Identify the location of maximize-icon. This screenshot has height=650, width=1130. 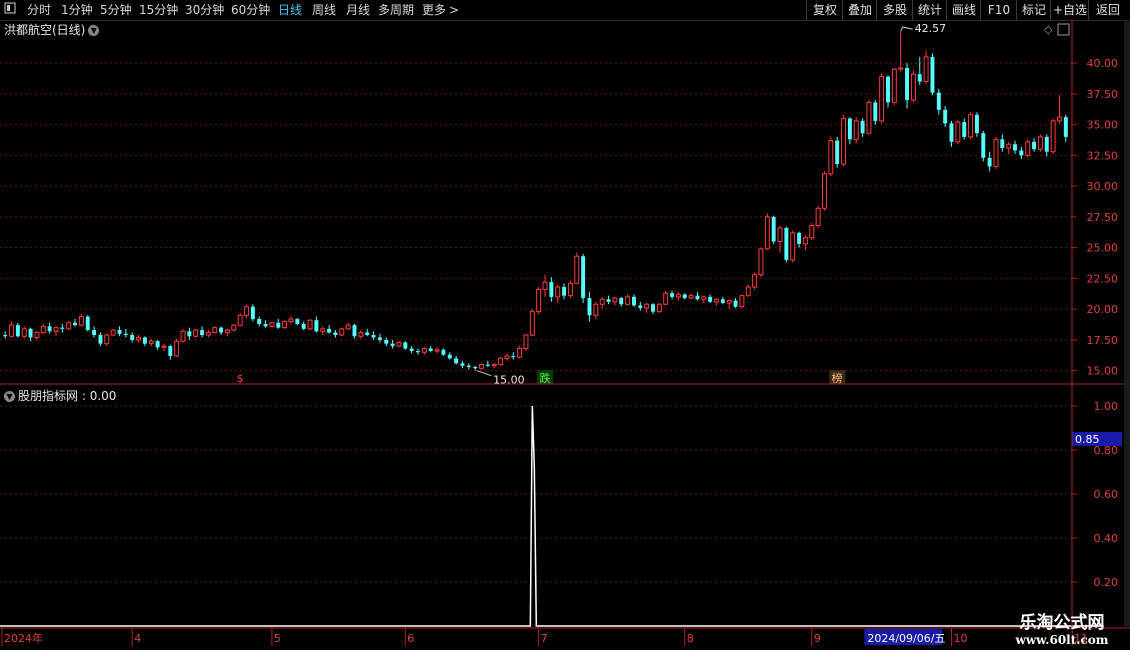
(1063, 29).